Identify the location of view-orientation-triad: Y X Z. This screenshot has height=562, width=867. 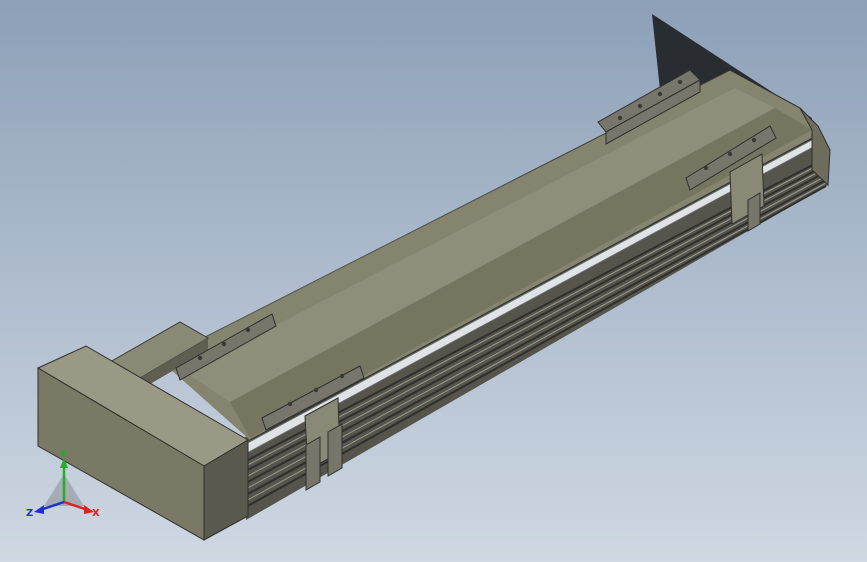
(64, 486).